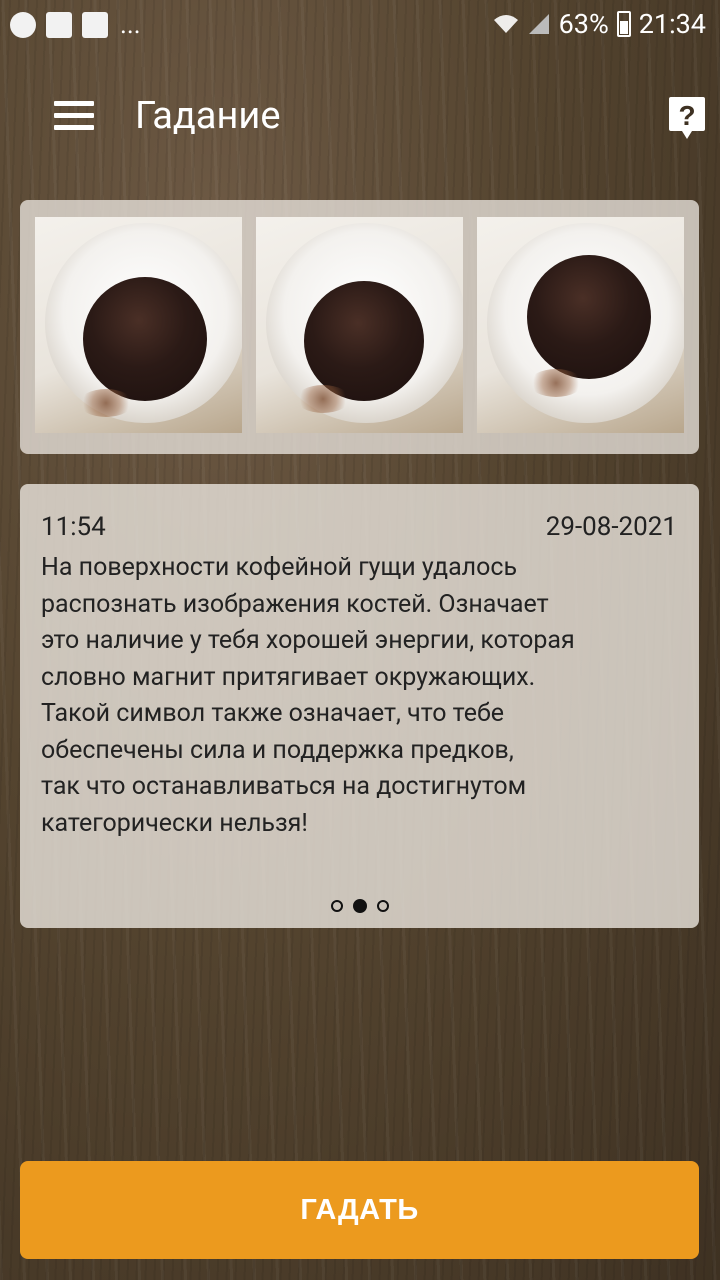 The height and width of the screenshot is (1280, 720). I want to click on reading-time: 11:54, so click(73, 527).